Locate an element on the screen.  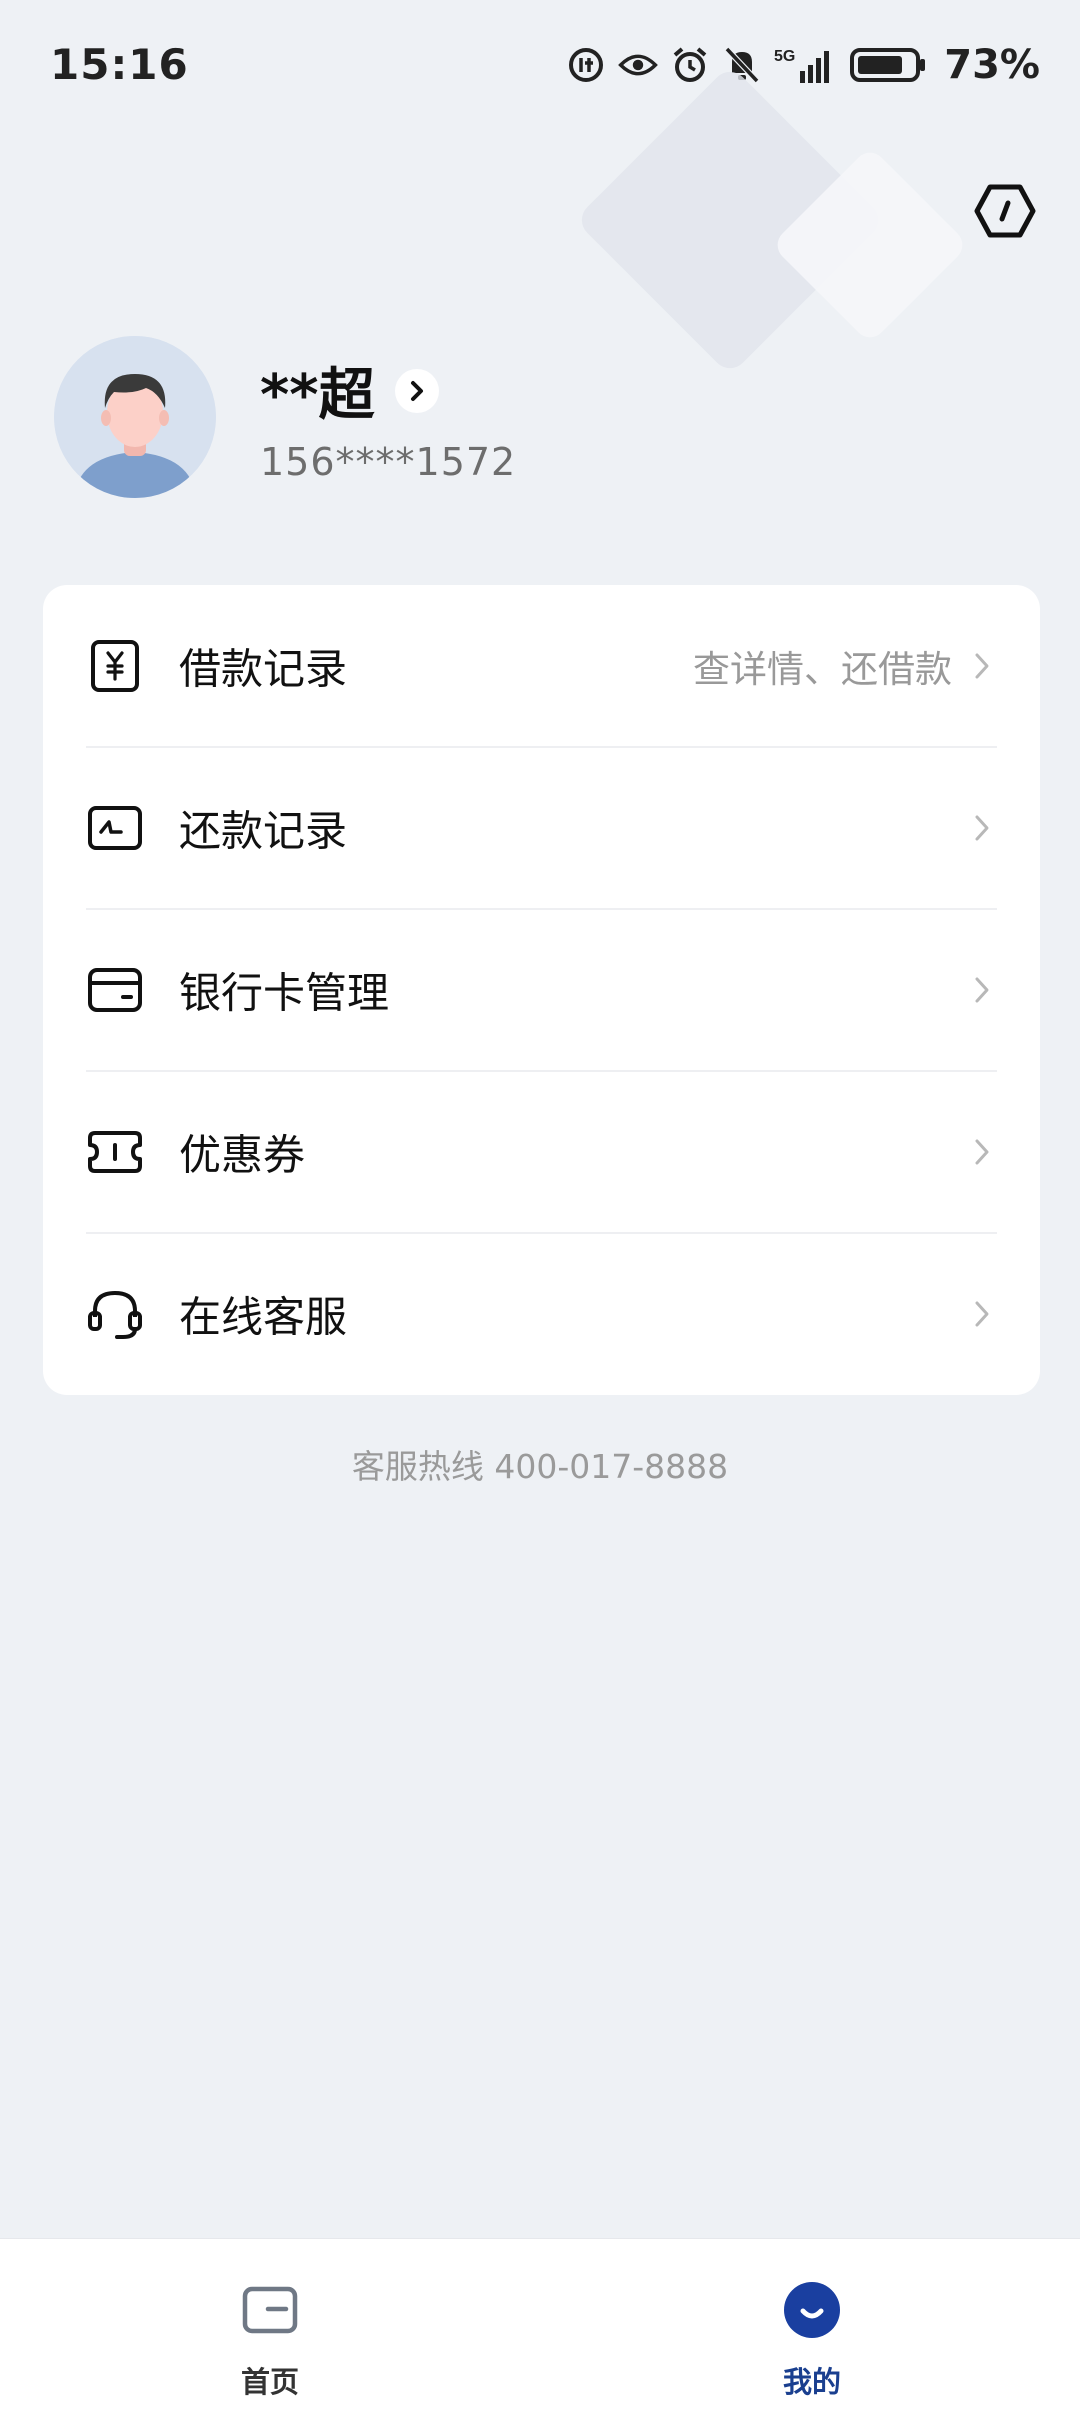
menu-item-bank-card-management: 银行卡管理 is located at coordinates (541, 990).